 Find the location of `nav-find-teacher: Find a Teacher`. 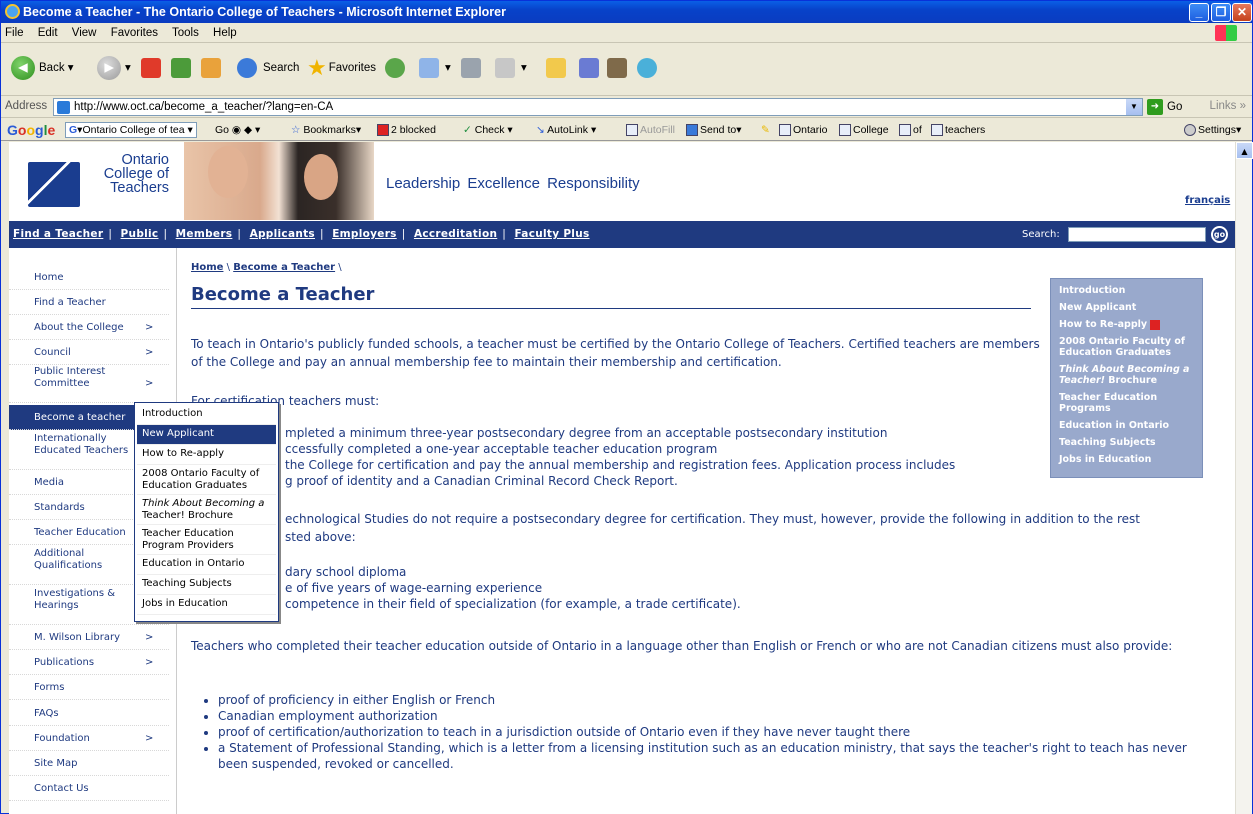

nav-find-teacher: Find a Teacher is located at coordinates (58, 234).